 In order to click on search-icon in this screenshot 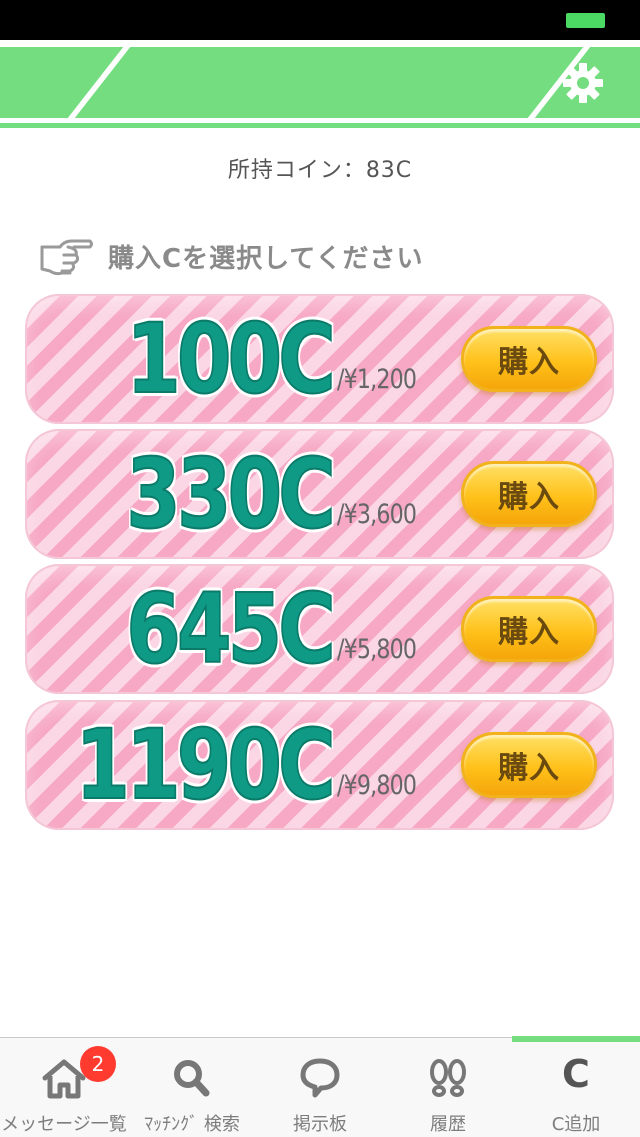, I will do `click(192, 1078)`.